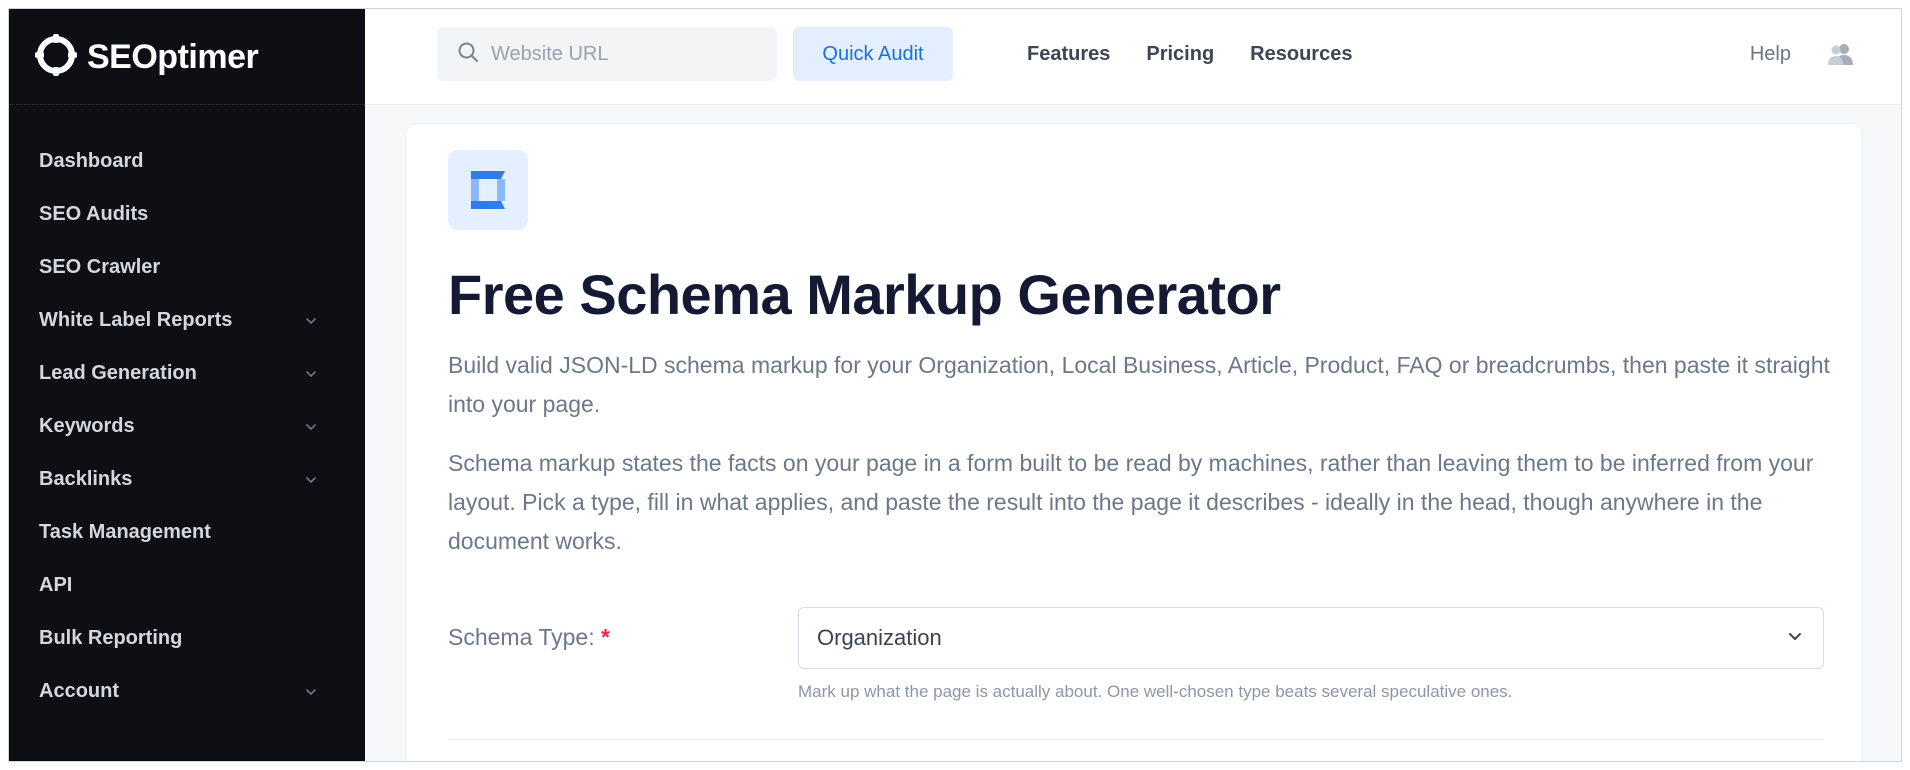 Image resolution: width=1910 pixels, height=770 pixels. I want to click on website-url-input, so click(626, 54).